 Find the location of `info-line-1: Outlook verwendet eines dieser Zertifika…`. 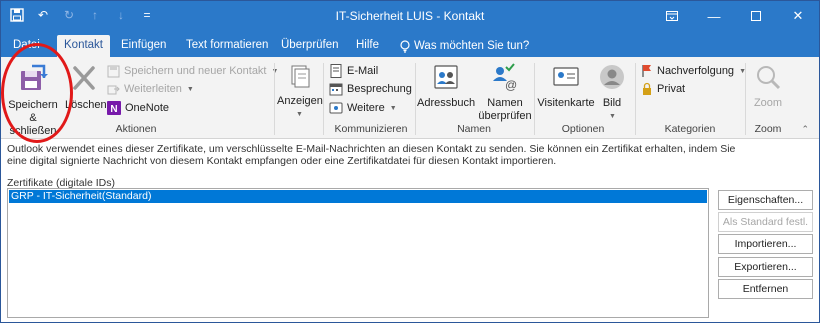

info-line-1: Outlook verwendet eines dieser Zertifika… is located at coordinates (371, 149).